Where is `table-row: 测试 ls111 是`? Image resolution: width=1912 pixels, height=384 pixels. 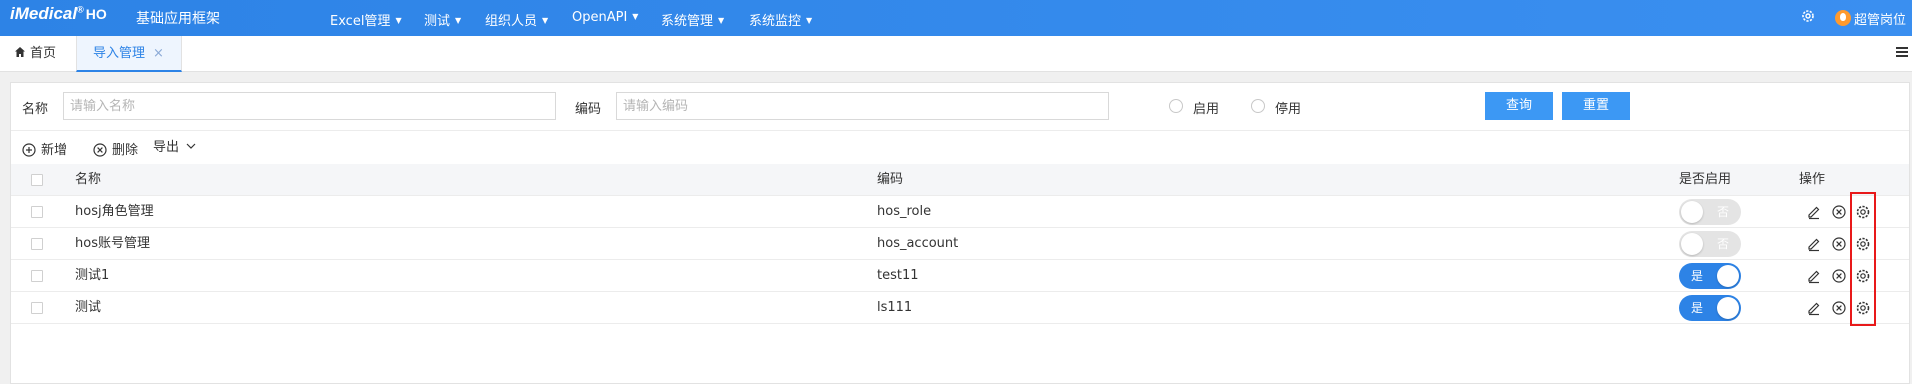 table-row: 测试 ls111 是 is located at coordinates (960, 308).